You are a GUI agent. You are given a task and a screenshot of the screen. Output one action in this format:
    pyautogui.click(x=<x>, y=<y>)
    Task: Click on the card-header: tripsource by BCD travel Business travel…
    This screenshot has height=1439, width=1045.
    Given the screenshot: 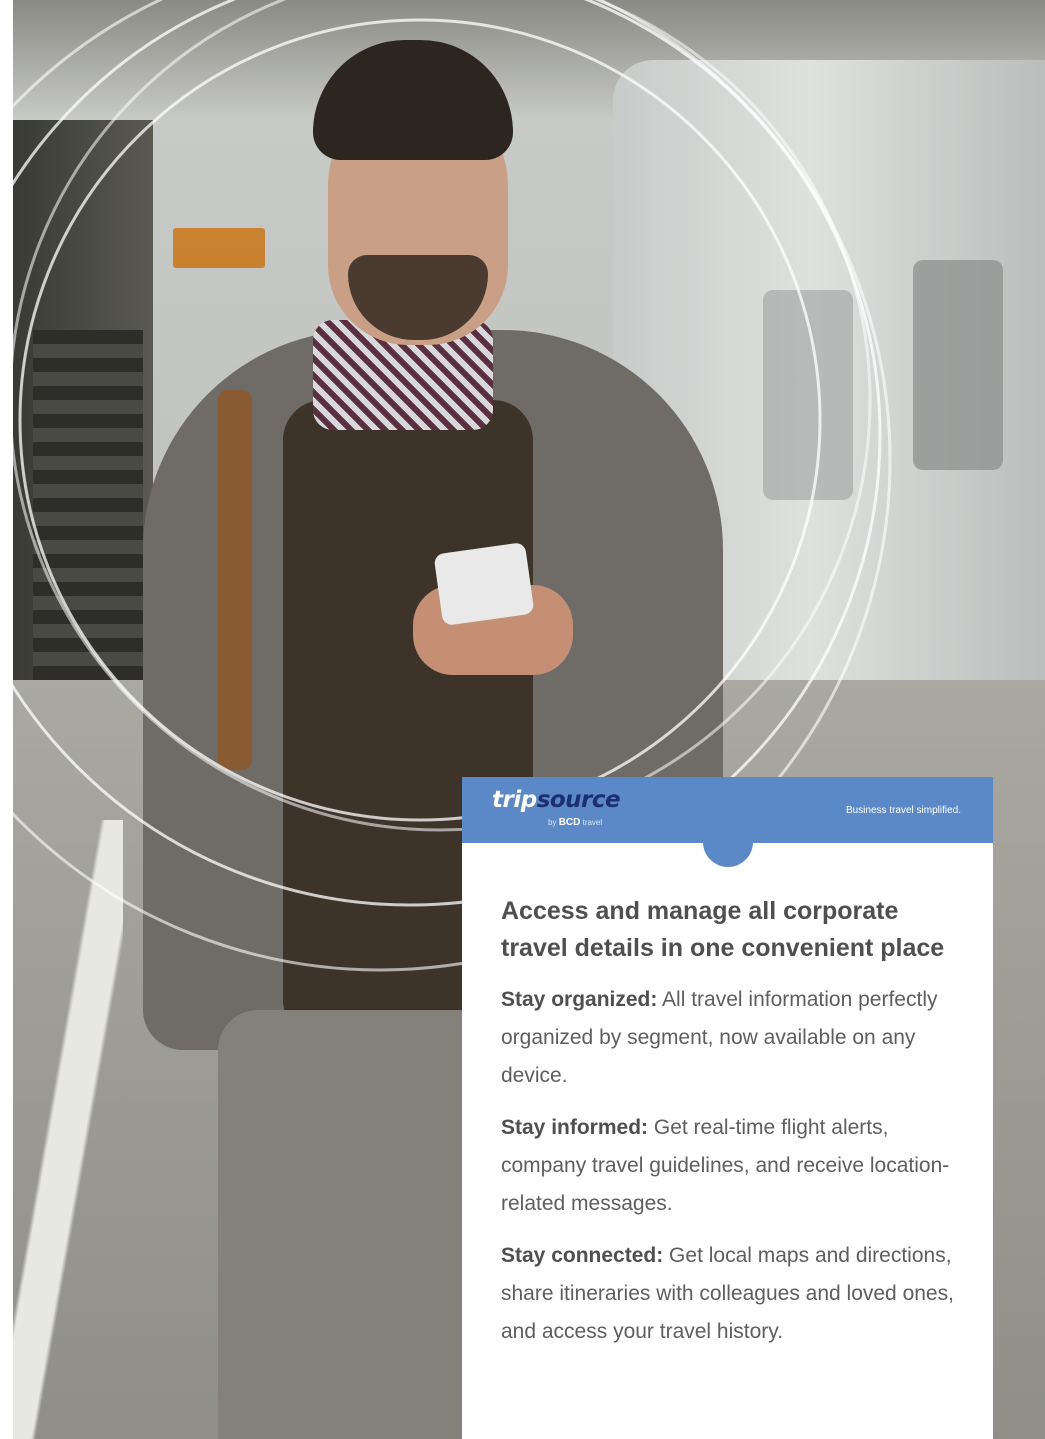 What is the action you would take?
    pyautogui.click(x=727, y=822)
    